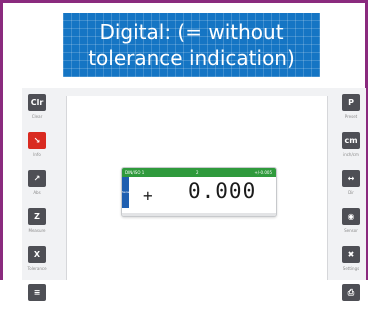 This screenshot has height=322, width=372. I want to click on readout-header-index: 2, so click(197, 172).